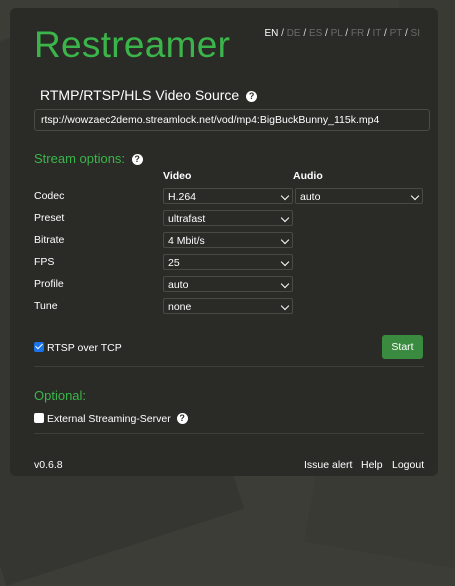 This screenshot has width=455, height=586. Describe the element at coordinates (60, 395) in the screenshot. I see `optional-label: Optional:` at that location.